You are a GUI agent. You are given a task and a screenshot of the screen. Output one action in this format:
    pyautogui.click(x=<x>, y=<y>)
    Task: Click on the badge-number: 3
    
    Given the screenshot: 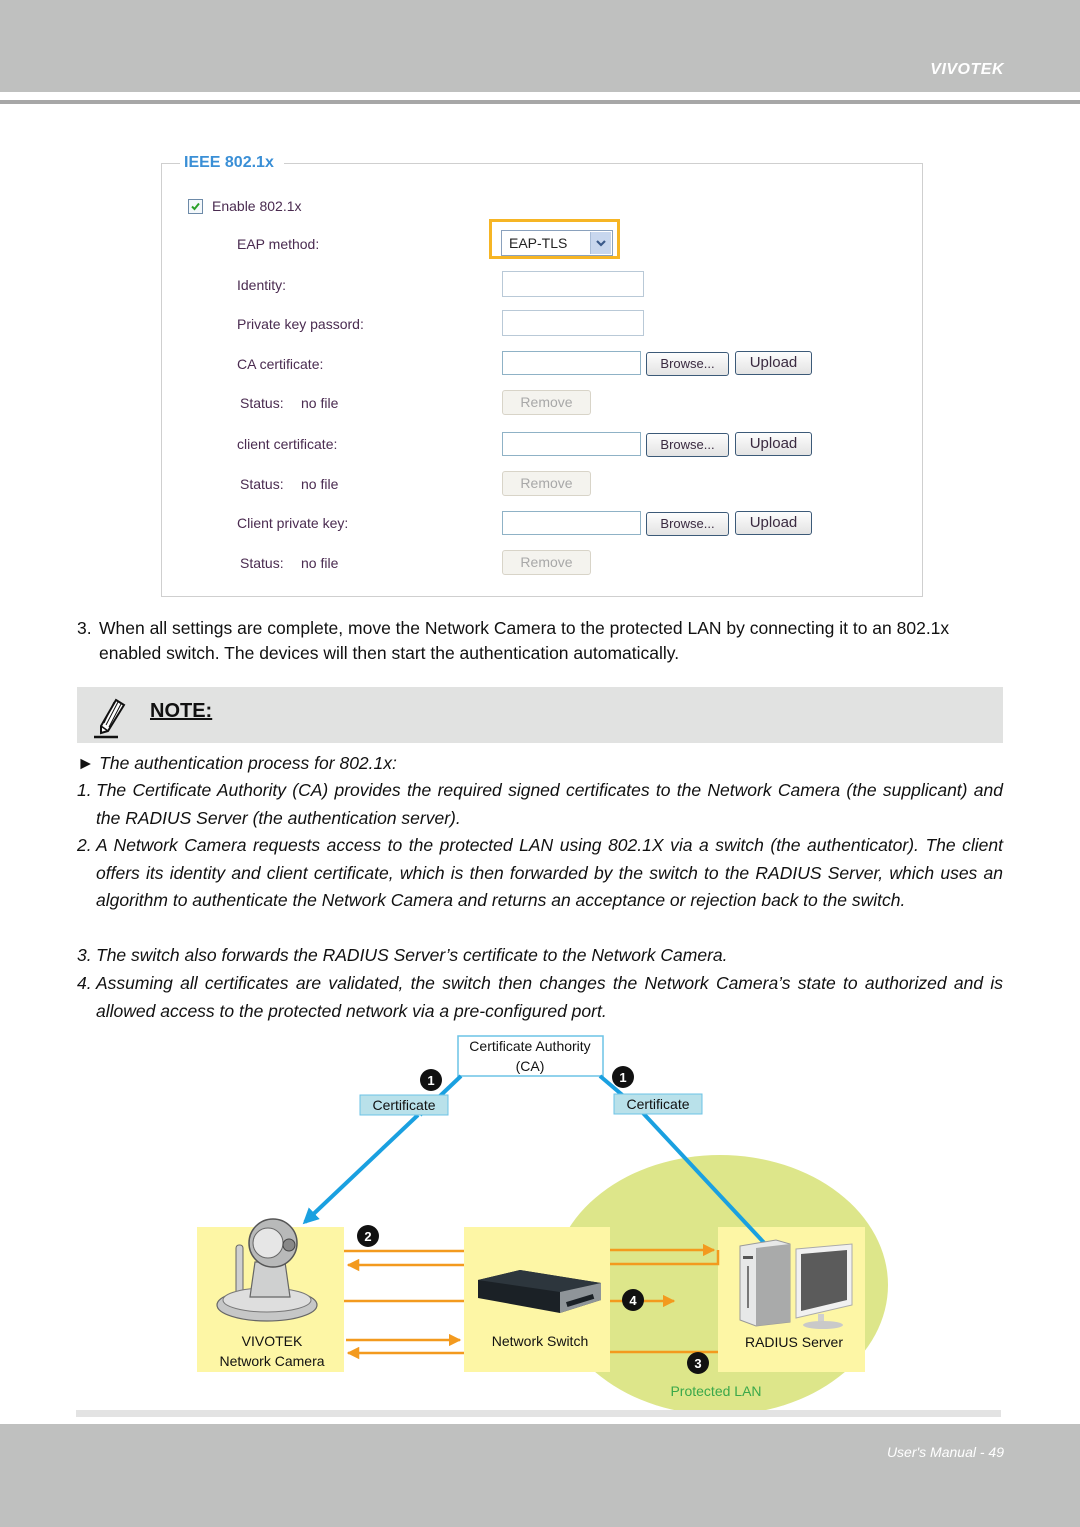 What is the action you would take?
    pyautogui.click(x=697, y=1363)
    